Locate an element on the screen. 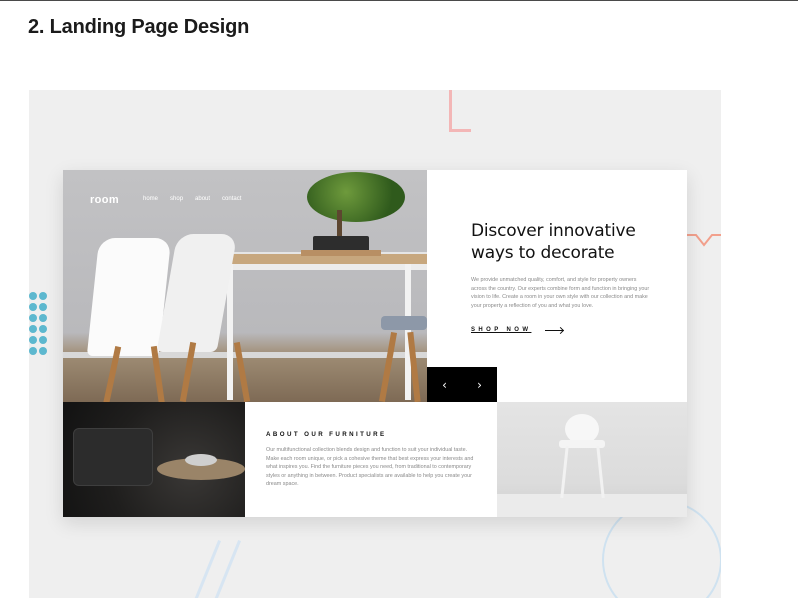 This screenshot has width=798, height=605. shop-now-link: SHOP NOW is located at coordinates (517, 330).